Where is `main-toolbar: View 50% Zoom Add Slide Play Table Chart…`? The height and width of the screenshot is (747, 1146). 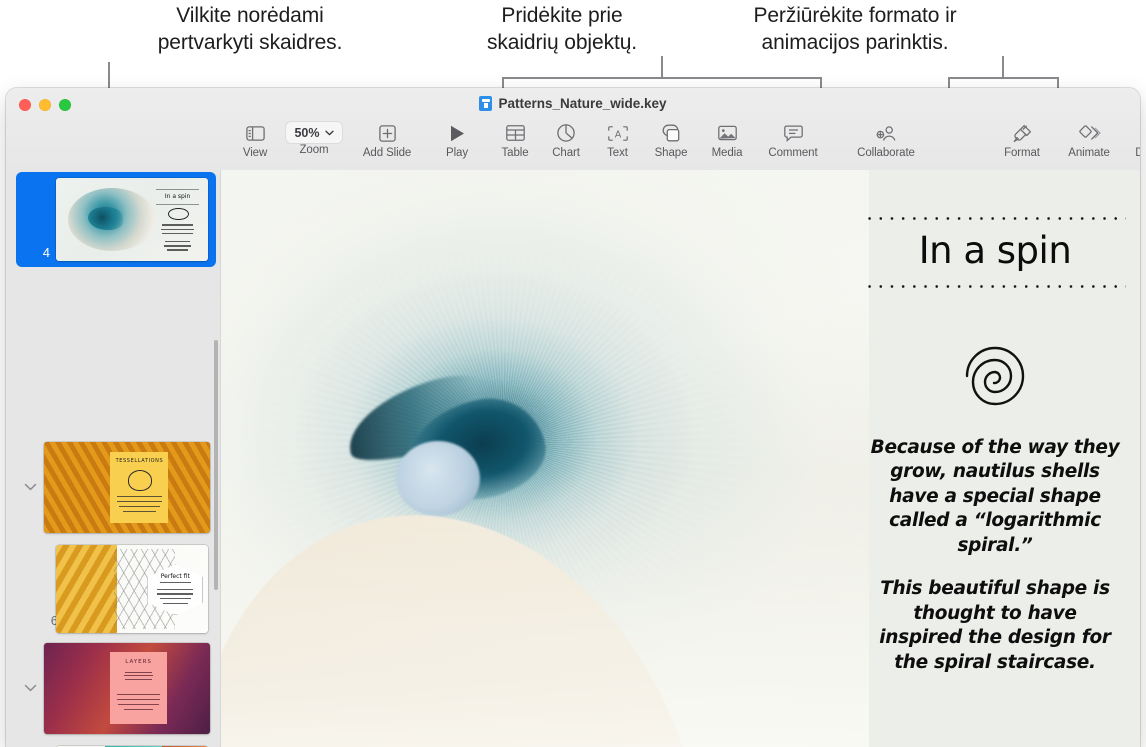
main-toolbar: View 50% Zoom Add Slide Play Table Chart… is located at coordinates (573, 144).